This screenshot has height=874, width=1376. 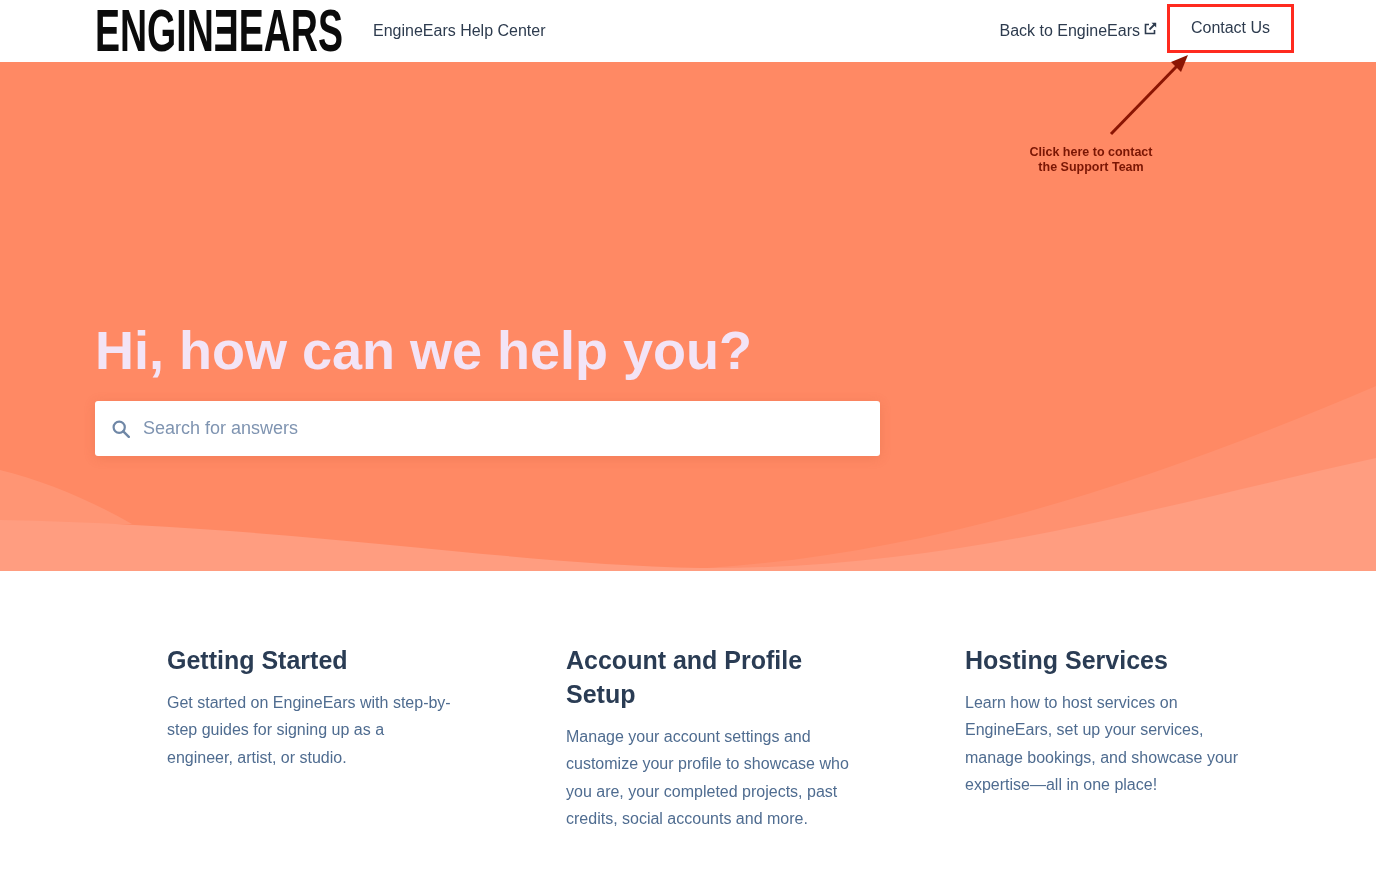 What do you see at coordinates (1230, 28) in the screenshot?
I see `contact-us-button: Contact Us` at bounding box center [1230, 28].